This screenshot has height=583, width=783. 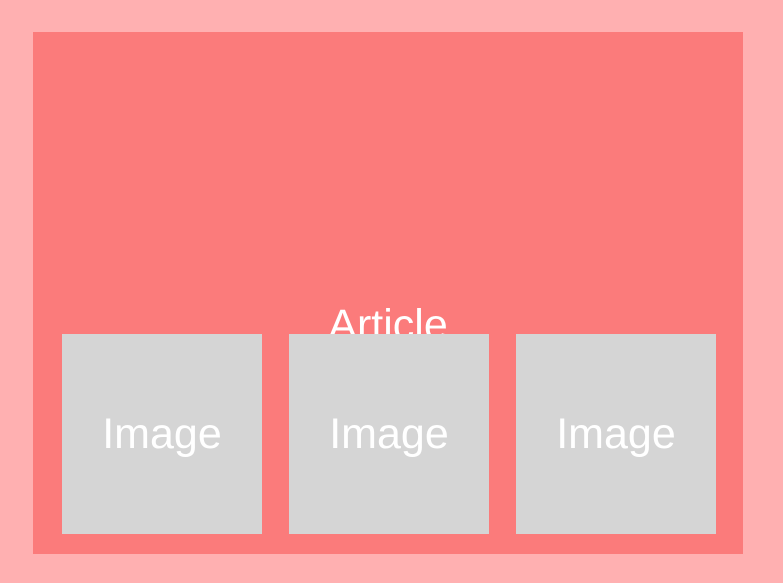 I want to click on image-label-2: Image, so click(x=389, y=433).